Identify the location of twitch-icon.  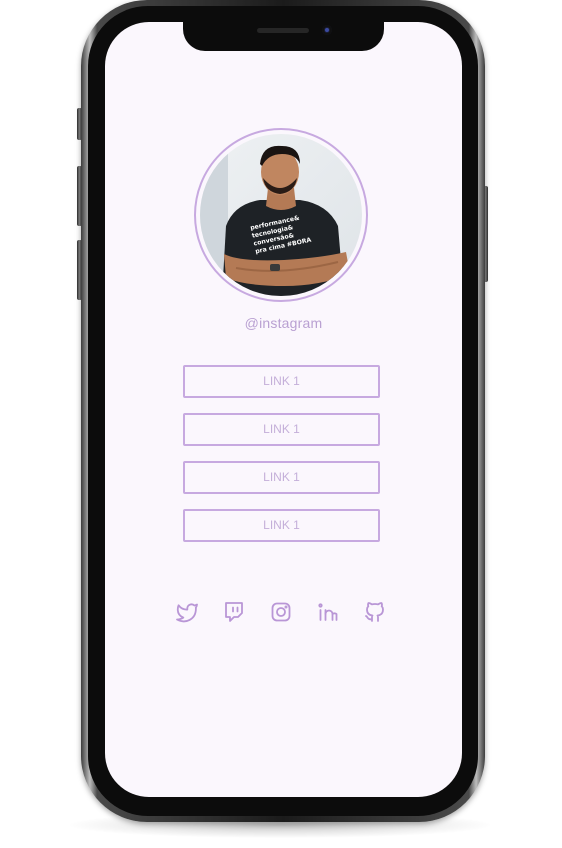
(234, 612).